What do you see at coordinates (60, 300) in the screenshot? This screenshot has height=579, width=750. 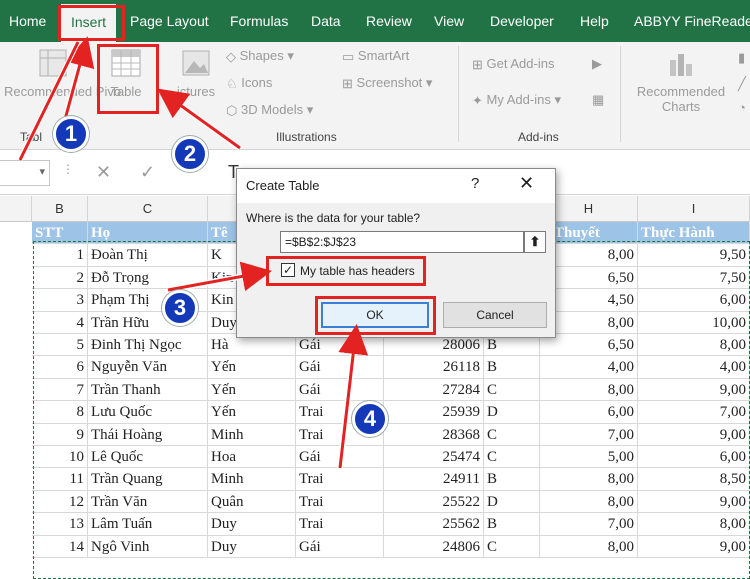 I see `table-cell: 3` at bounding box center [60, 300].